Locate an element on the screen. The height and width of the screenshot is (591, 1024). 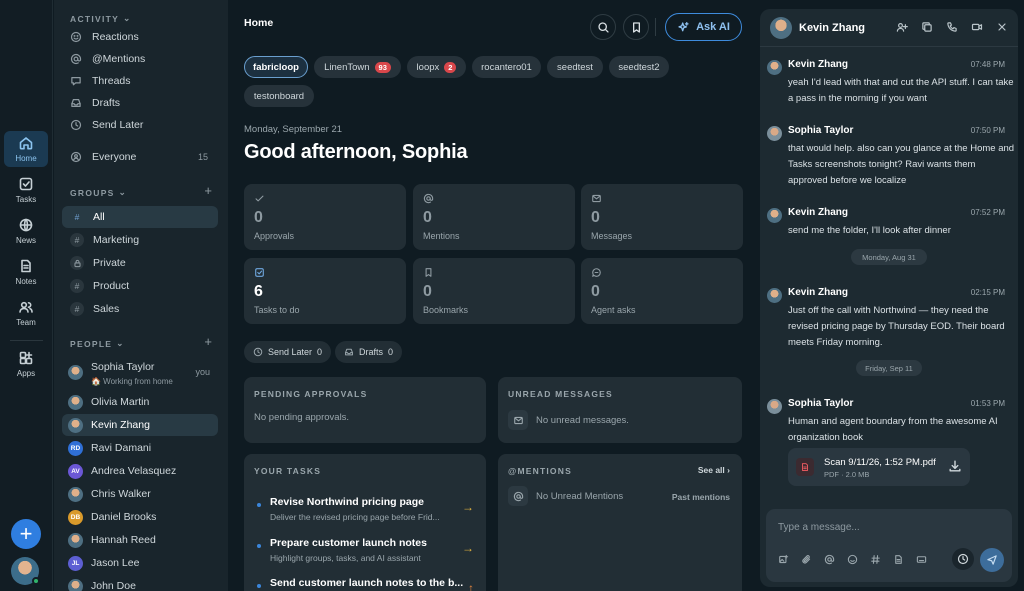
card-title: PENDING APPROVALS is located at coordinates (311, 394).